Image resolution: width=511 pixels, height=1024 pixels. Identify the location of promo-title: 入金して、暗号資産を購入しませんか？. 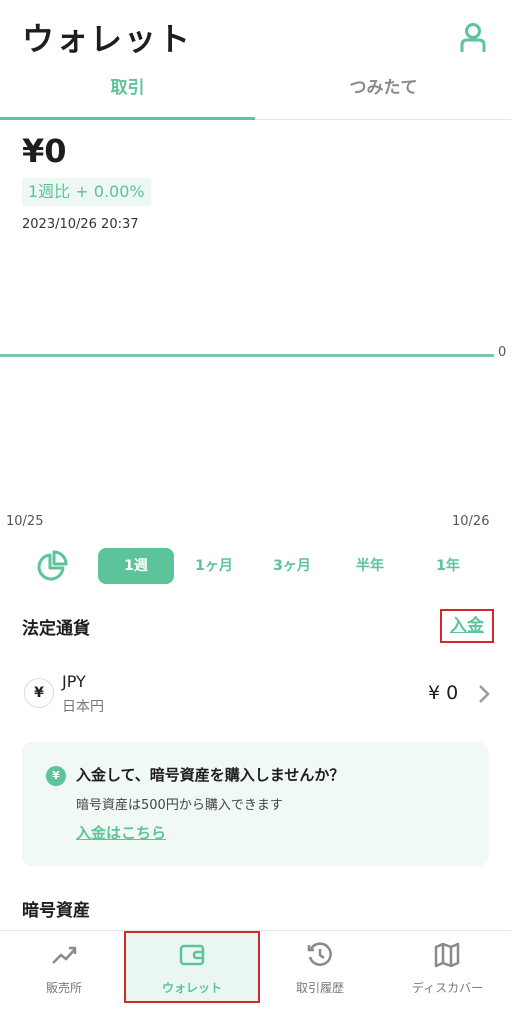
(210, 775).